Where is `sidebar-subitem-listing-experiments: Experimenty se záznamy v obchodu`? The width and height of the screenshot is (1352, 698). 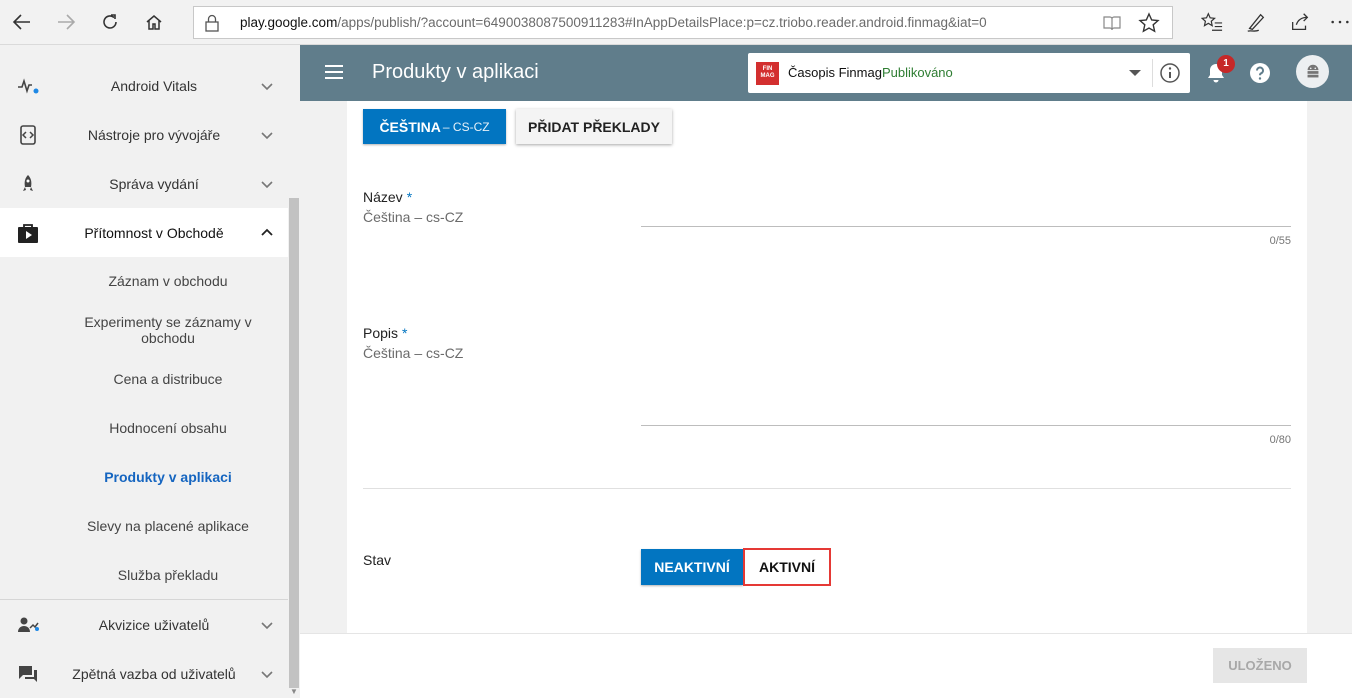
sidebar-subitem-listing-experiments: Experimenty se záznamy v obchodu is located at coordinates (168, 330).